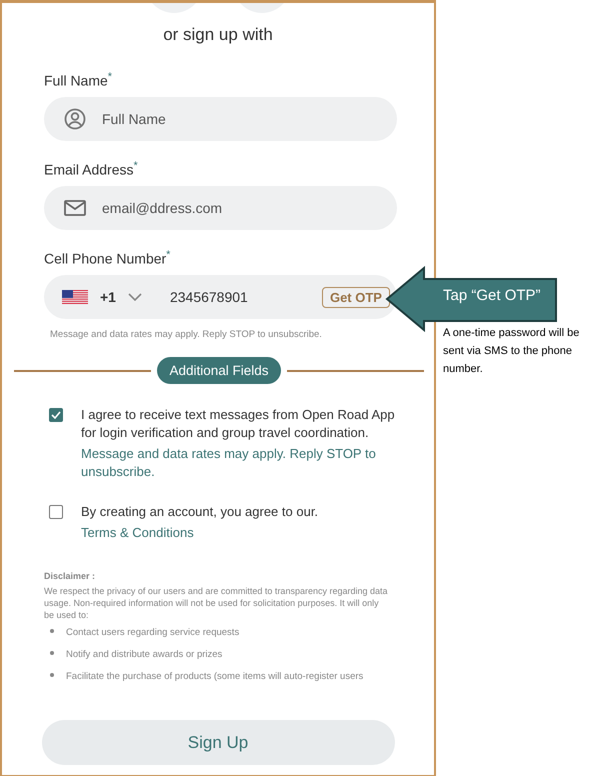 The image size is (594, 776). What do you see at coordinates (153, 633) in the screenshot?
I see `disclaimer-item: Contact users regarding service requests` at bounding box center [153, 633].